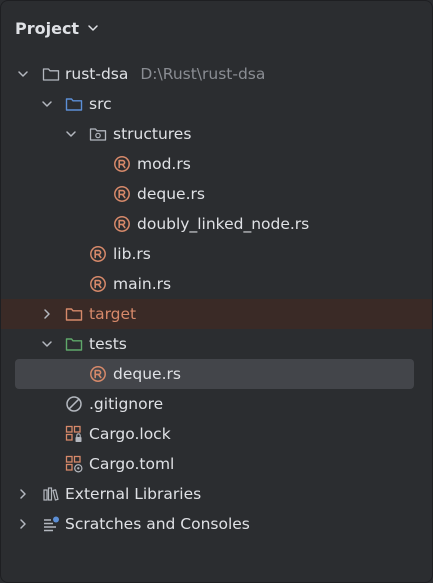 The height and width of the screenshot is (583, 433). What do you see at coordinates (51, 74) in the screenshot?
I see `folder-icon` at bounding box center [51, 74].